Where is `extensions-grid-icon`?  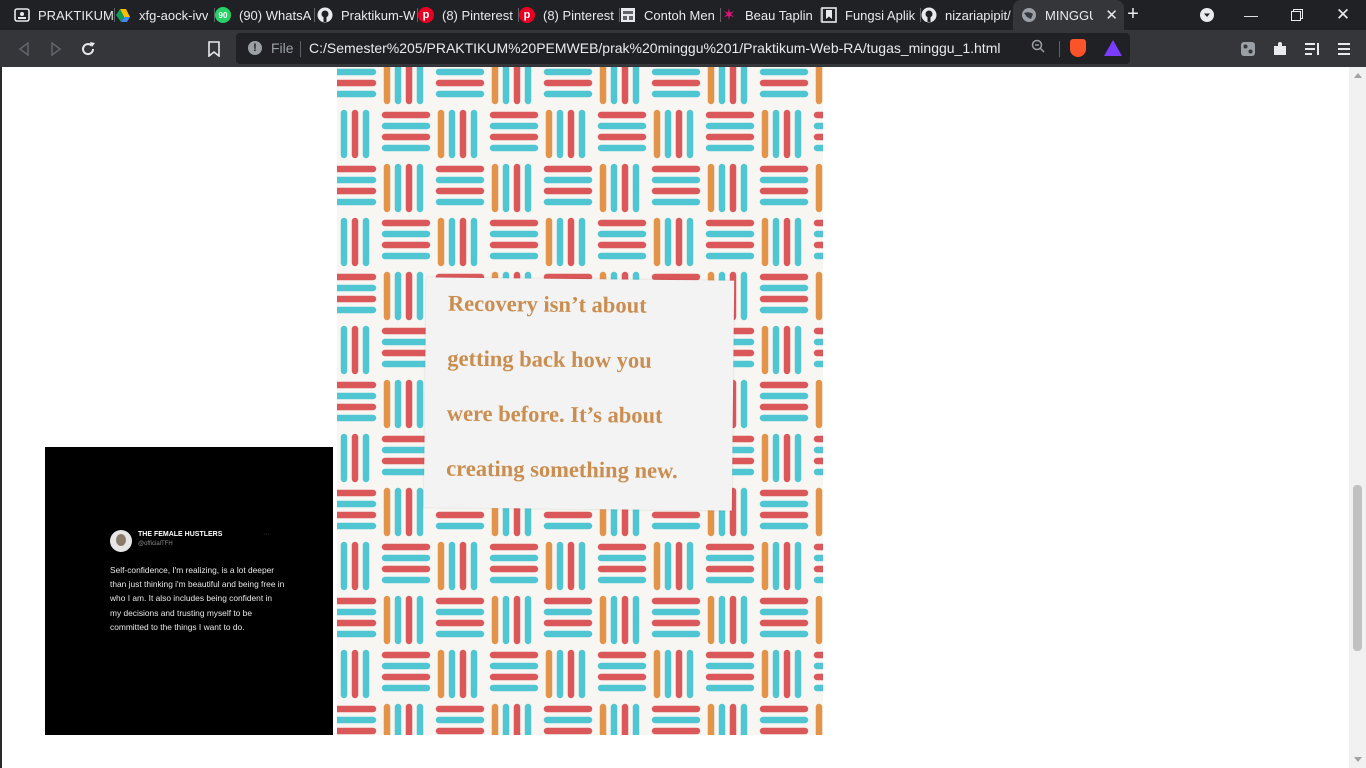 extensions-grid-icon is located at coordinates (1248, 49).